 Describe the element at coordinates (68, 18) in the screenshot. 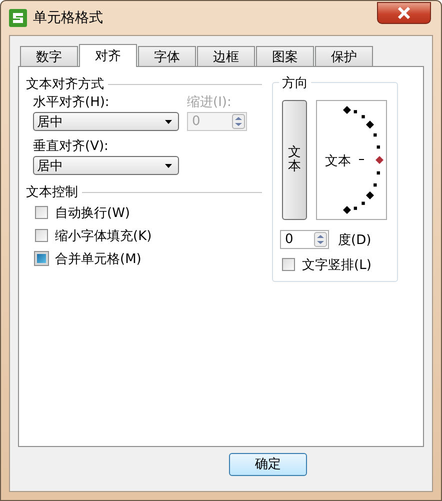

I see `window-title: 单元格格式` at that location.